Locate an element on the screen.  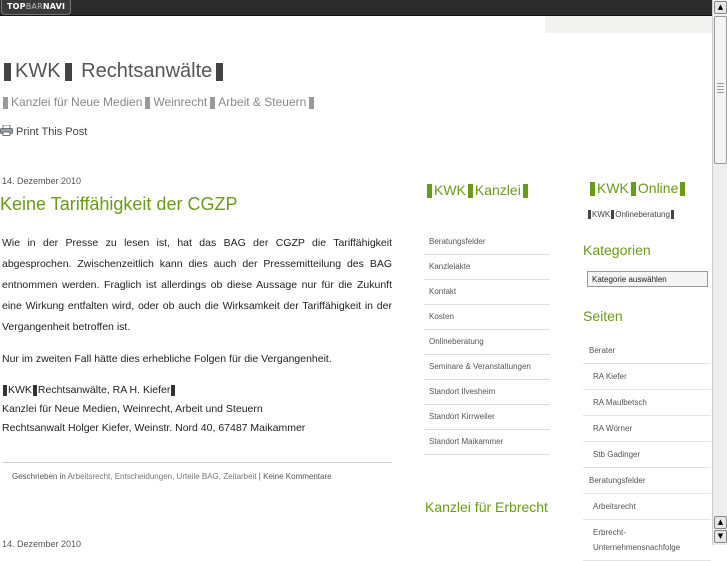
kanzlei-menu-item: Seminare & Veranstaltungen is located at coordinates (487, 367).